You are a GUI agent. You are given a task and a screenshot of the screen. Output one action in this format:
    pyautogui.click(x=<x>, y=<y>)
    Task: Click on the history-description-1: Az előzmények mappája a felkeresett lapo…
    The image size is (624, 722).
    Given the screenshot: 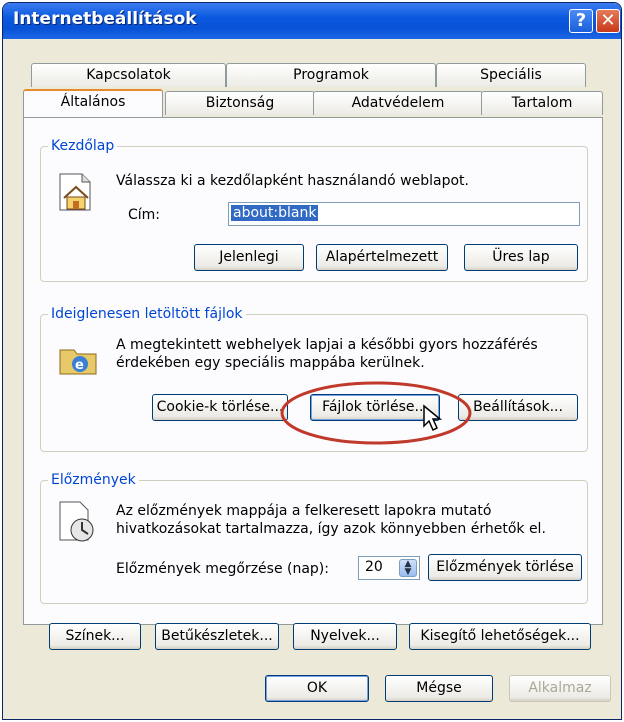 What is the action you would take?
    pyautogui.click(x=304, y=511)
    